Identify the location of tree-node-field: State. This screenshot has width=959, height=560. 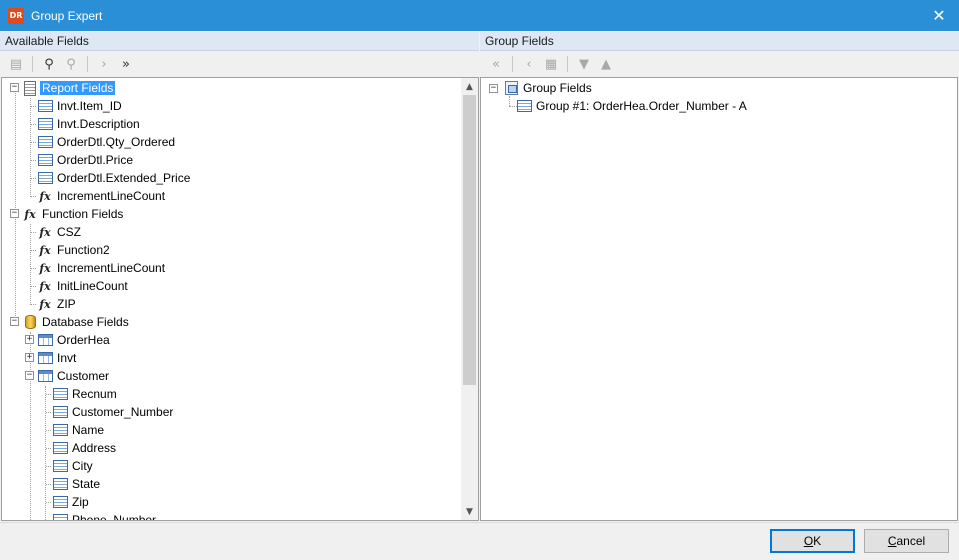
(76, 484).